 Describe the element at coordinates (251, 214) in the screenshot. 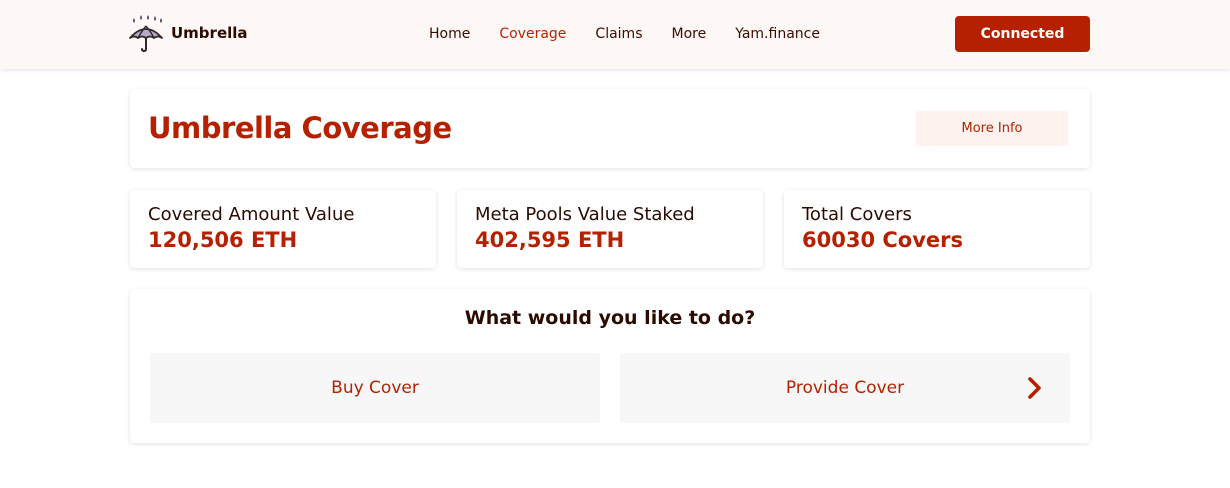

I see `stat-label: Covered Amount Value` at that location.